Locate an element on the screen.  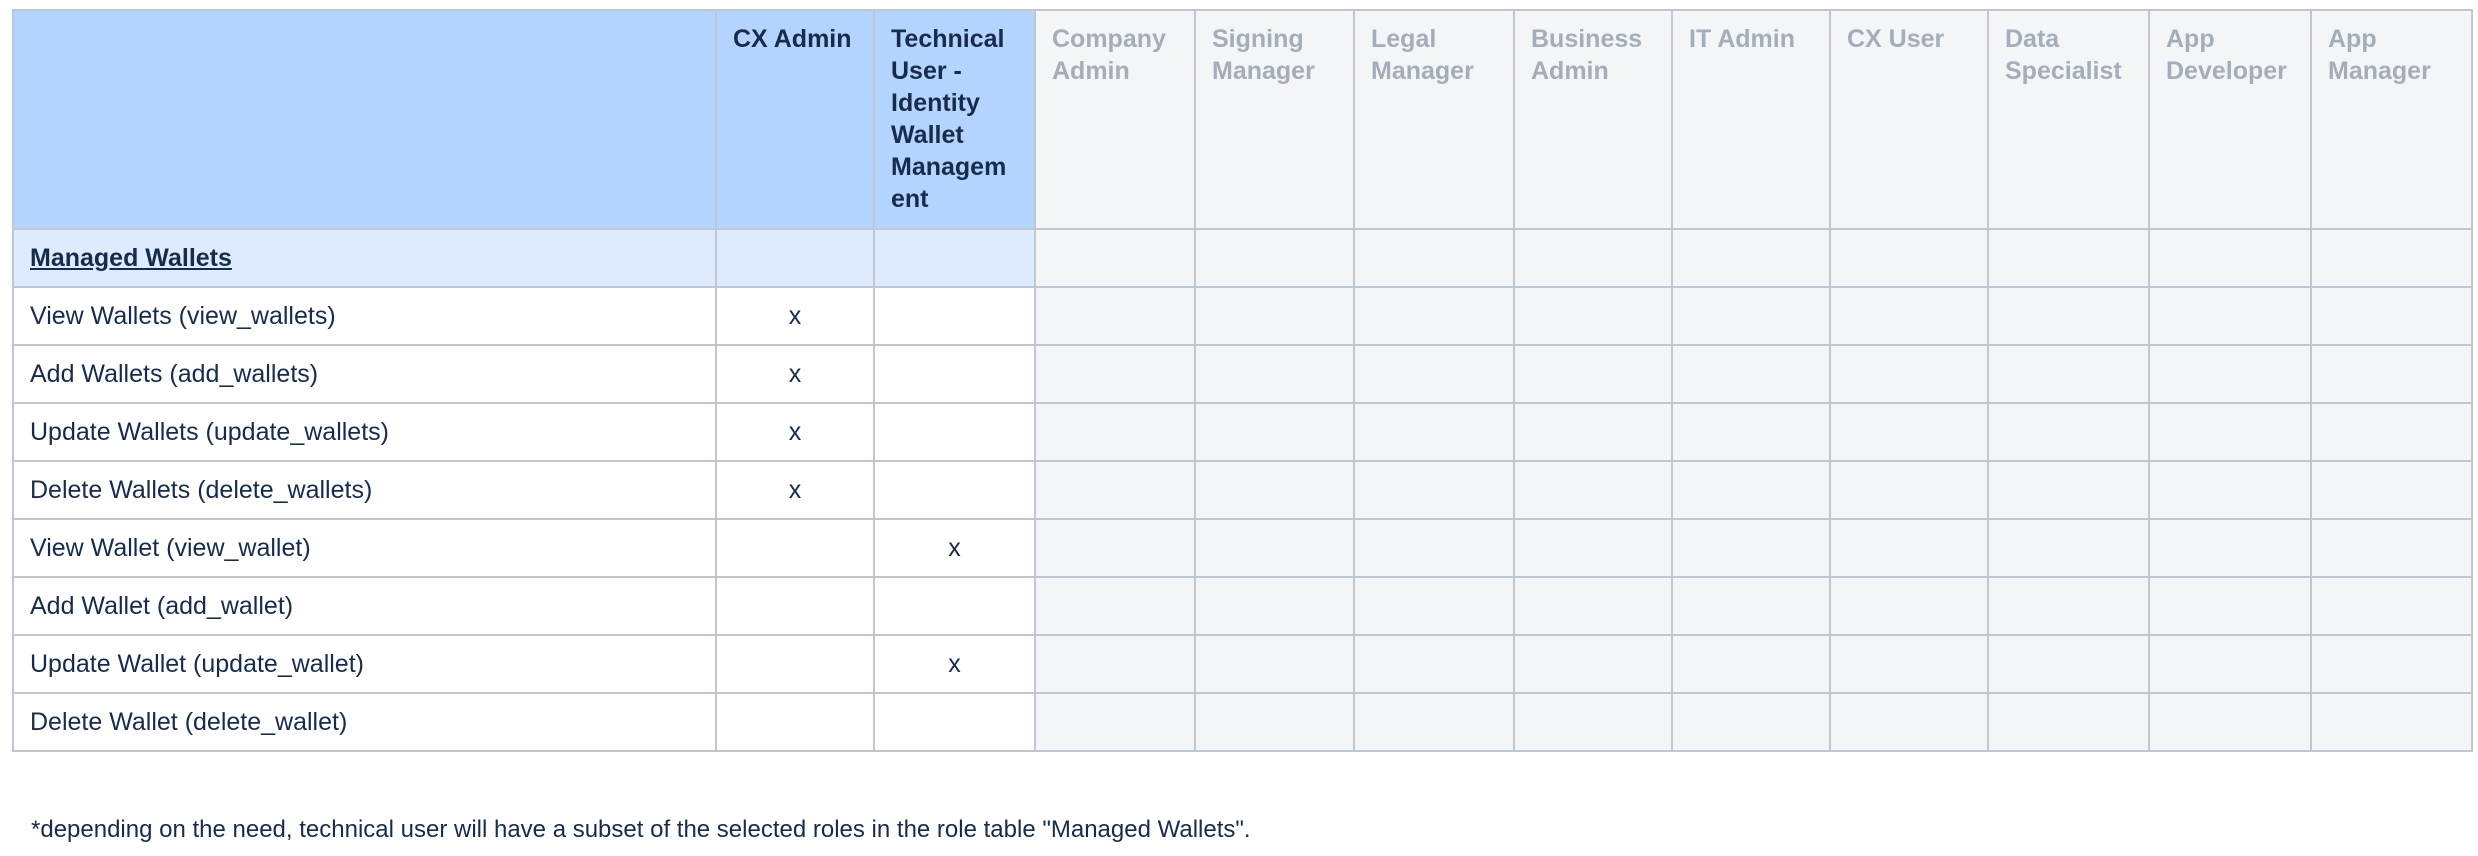
table-row: View Wallets (view_wallets) x is located at coordinates (1242, 316).